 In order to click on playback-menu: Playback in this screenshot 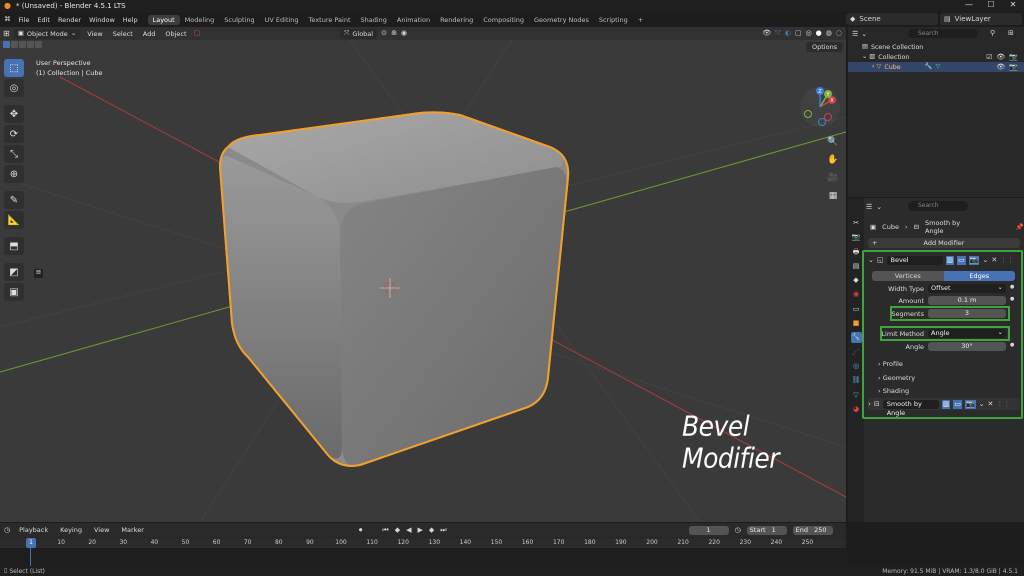, I will do `click(33, 530)`.